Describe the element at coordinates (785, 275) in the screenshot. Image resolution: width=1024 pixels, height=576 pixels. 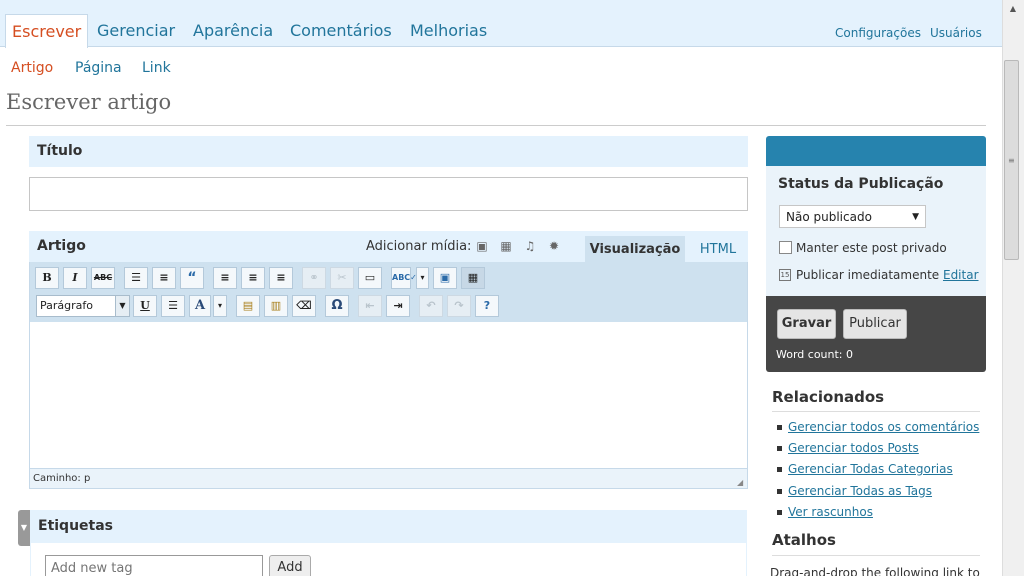
I see `calendar-icon: 15` at that location.